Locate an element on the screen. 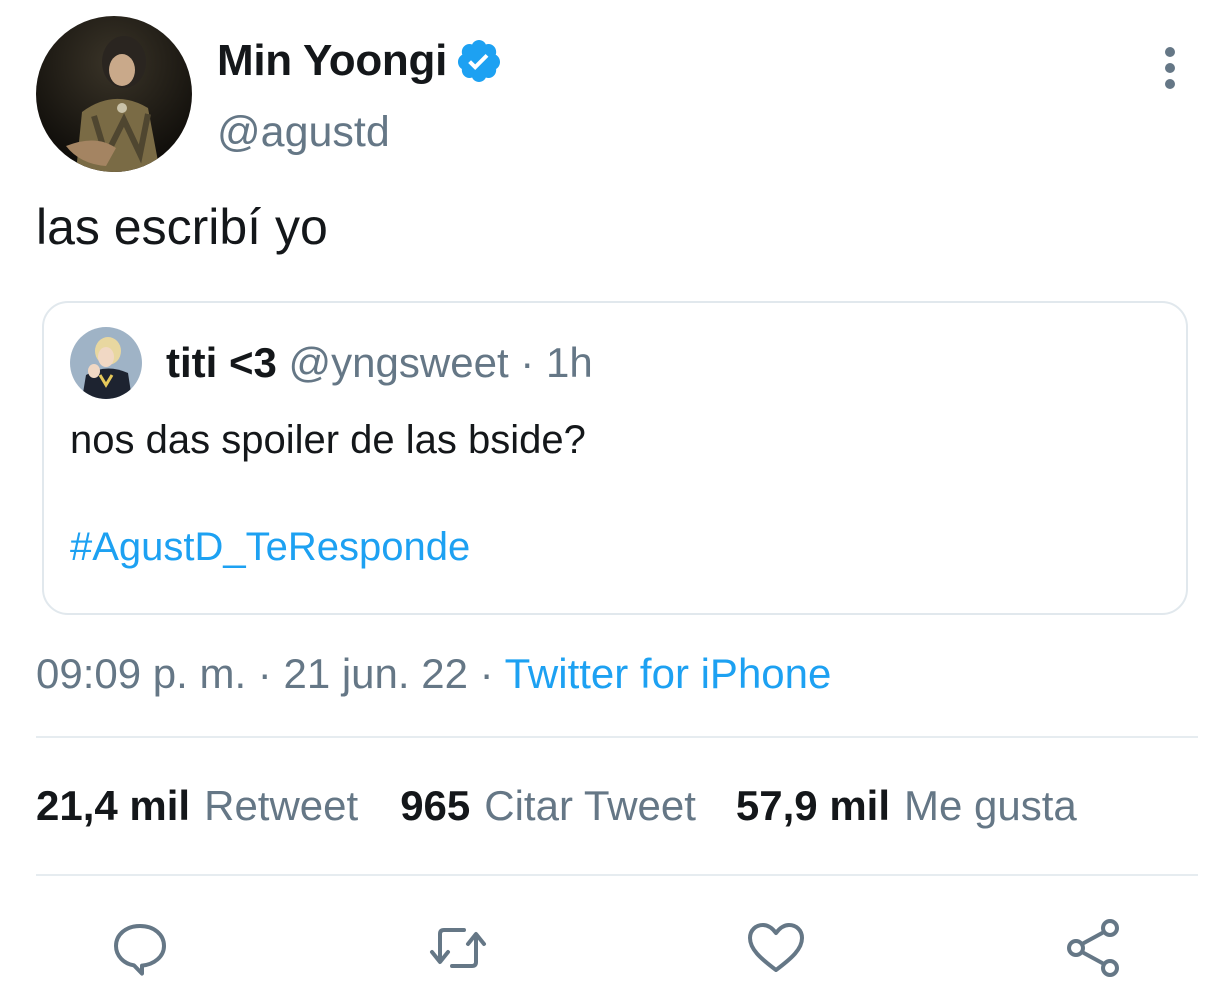 Image resolution: width=1227 pixels, height=1000 pixels. quoted-tweet-header: titi <3 @yngsweet · 1h is located at coordinates (379, 363).